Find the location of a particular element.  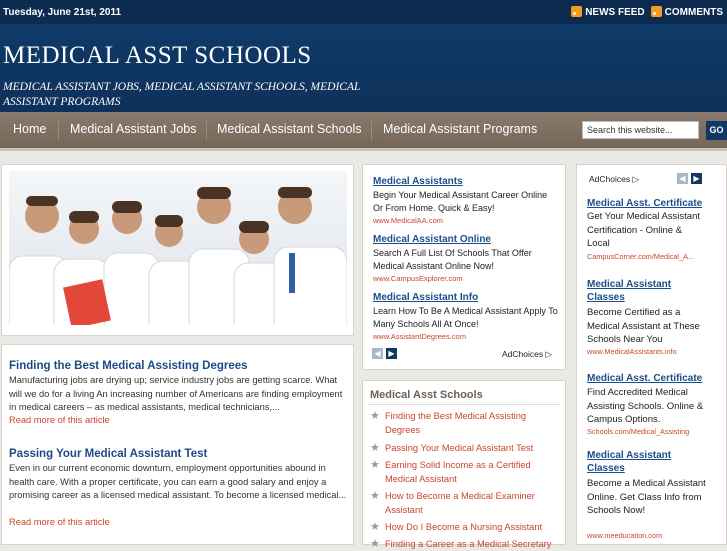

comments-feed-link: COMMENTS is located at coordinates (686, 12).